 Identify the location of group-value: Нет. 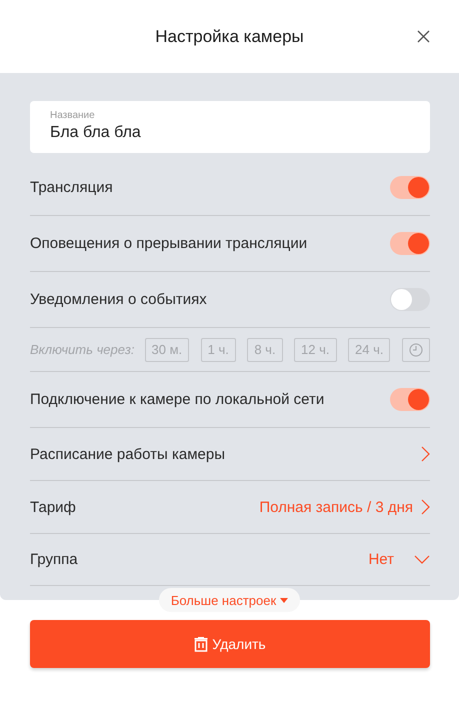
(381, 559).